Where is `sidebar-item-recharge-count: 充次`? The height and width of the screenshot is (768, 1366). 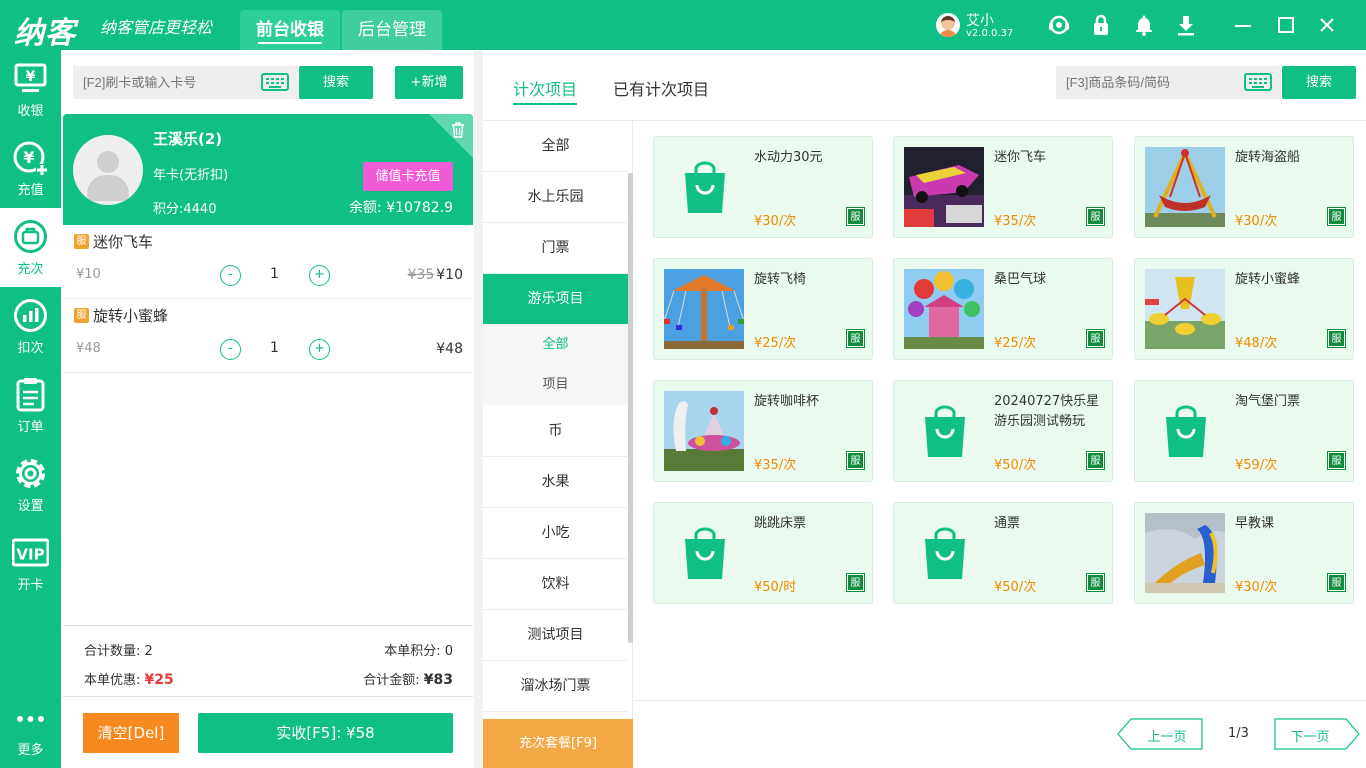
sidebar-item-recharge-count: 充次 is located at coordinates (30, 247).